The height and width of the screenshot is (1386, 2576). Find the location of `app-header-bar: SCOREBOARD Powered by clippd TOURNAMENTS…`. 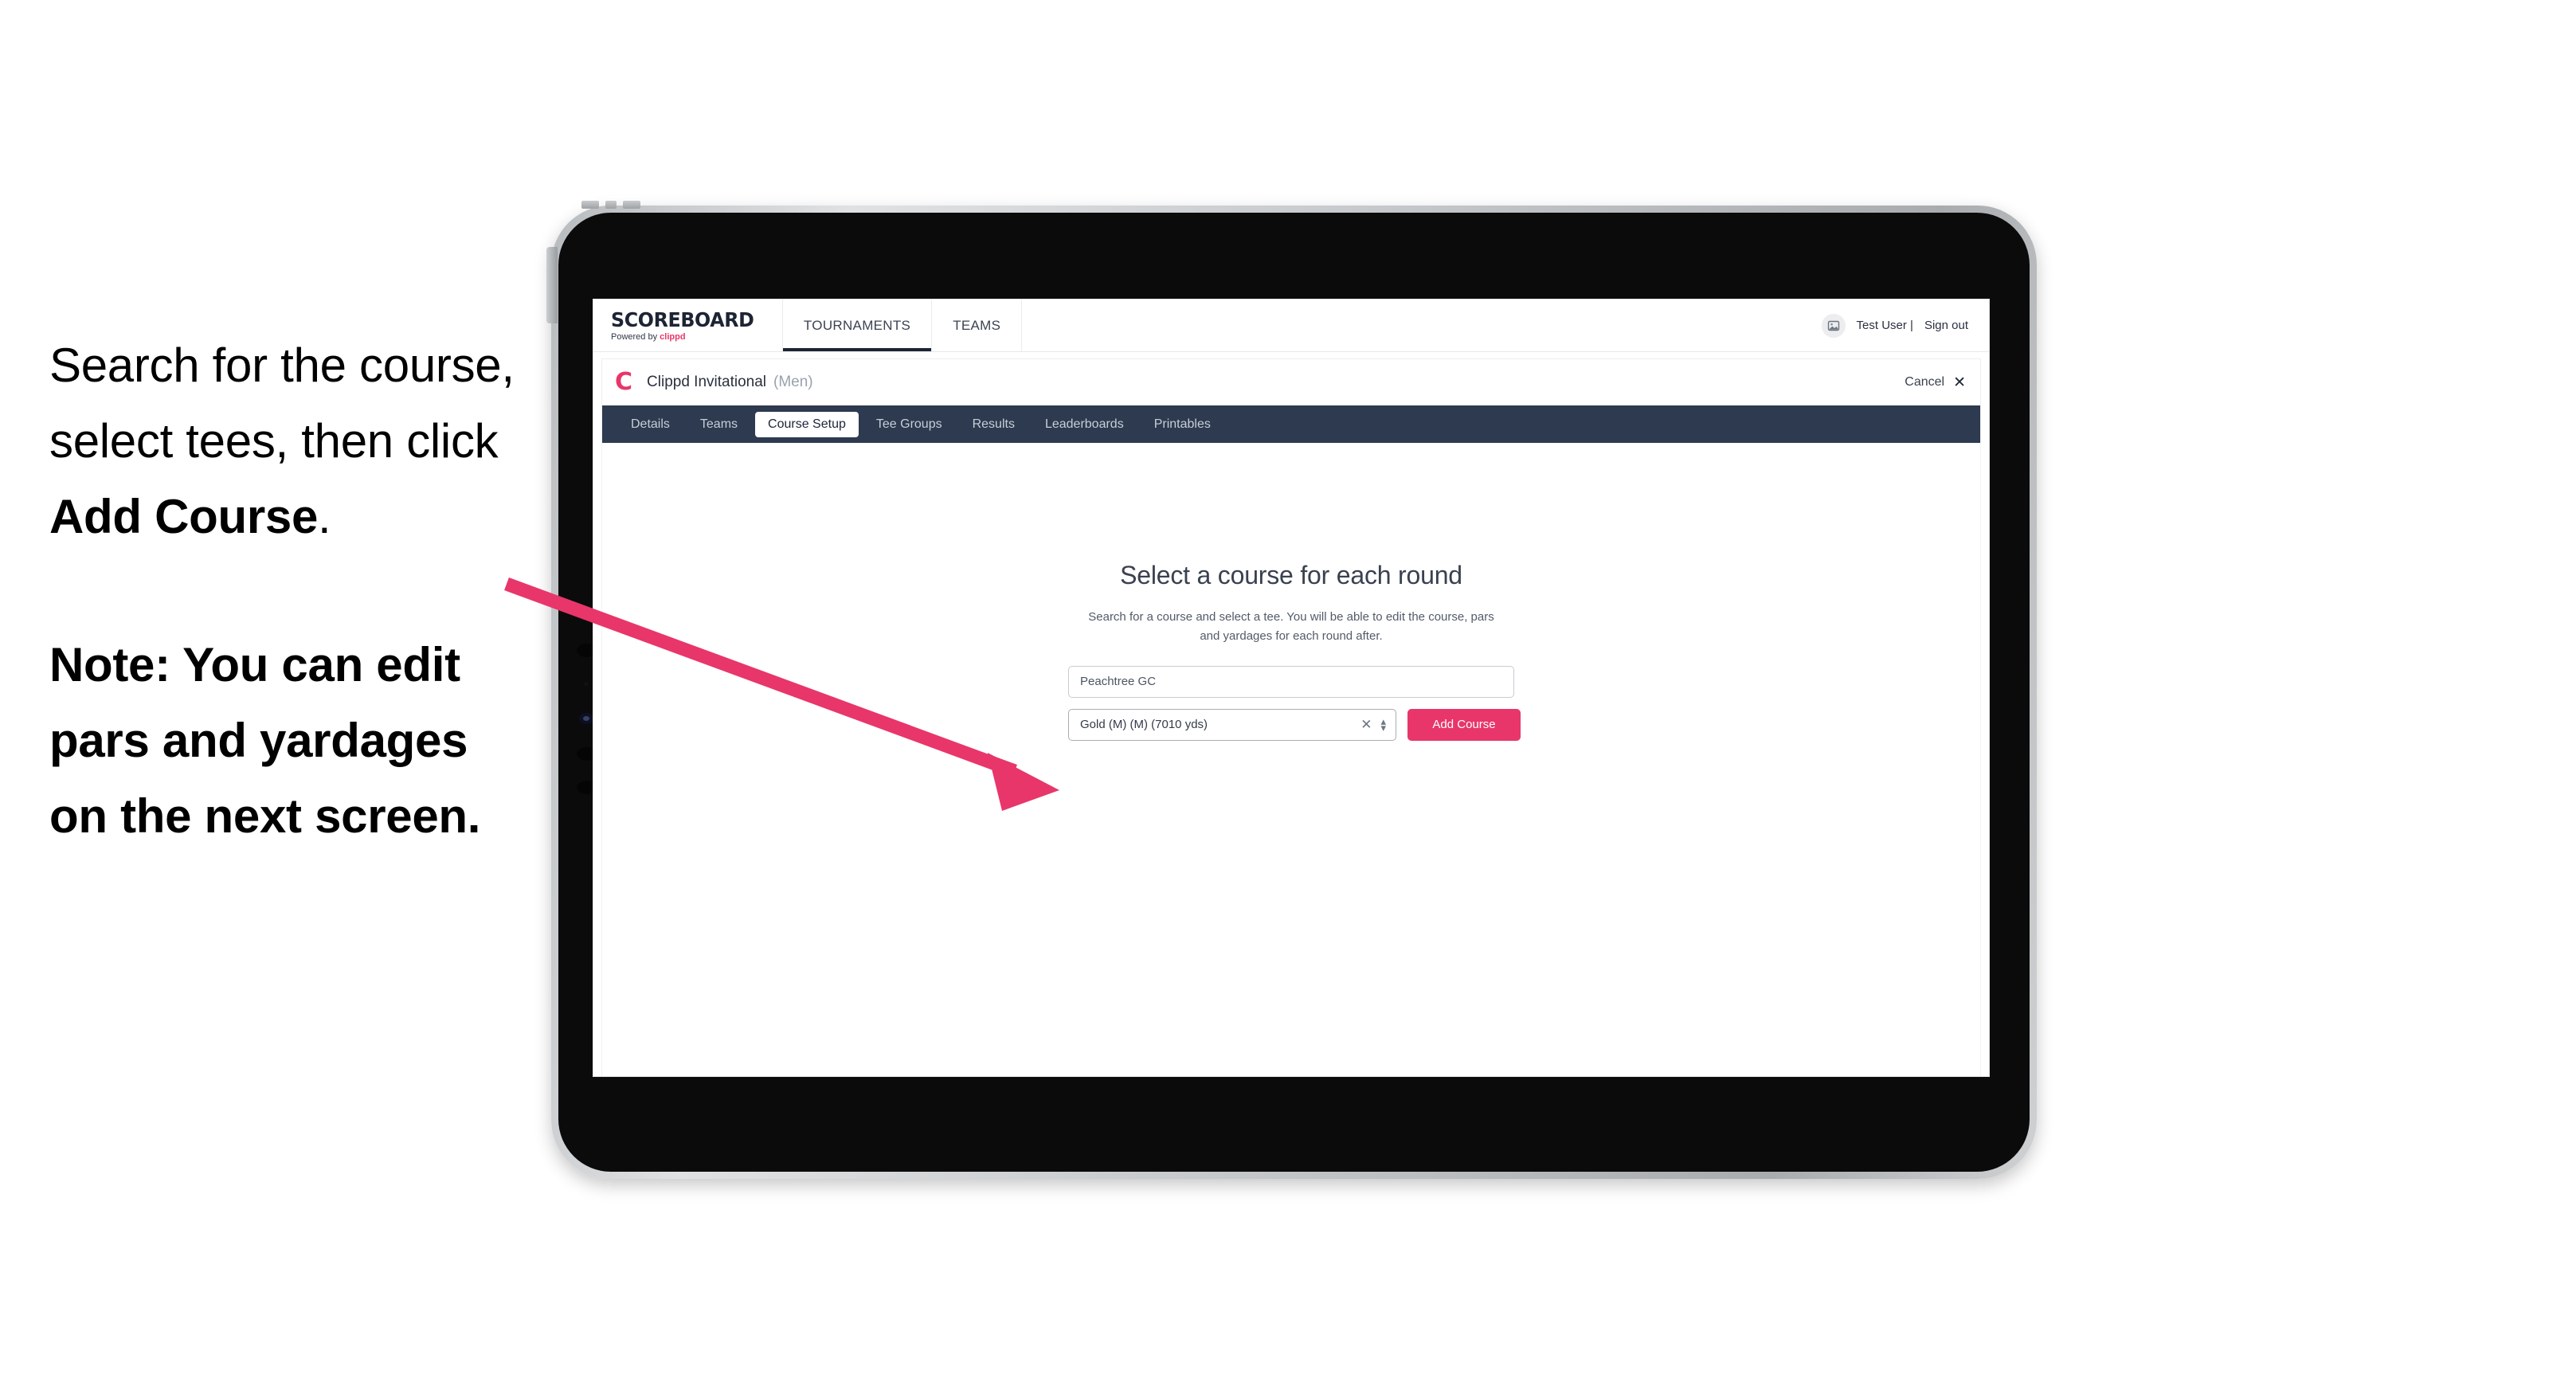

app-header-bar: SCOREBOARD Powered by clippd TOURNAMENTS… is located at coordinates (1291, 326).